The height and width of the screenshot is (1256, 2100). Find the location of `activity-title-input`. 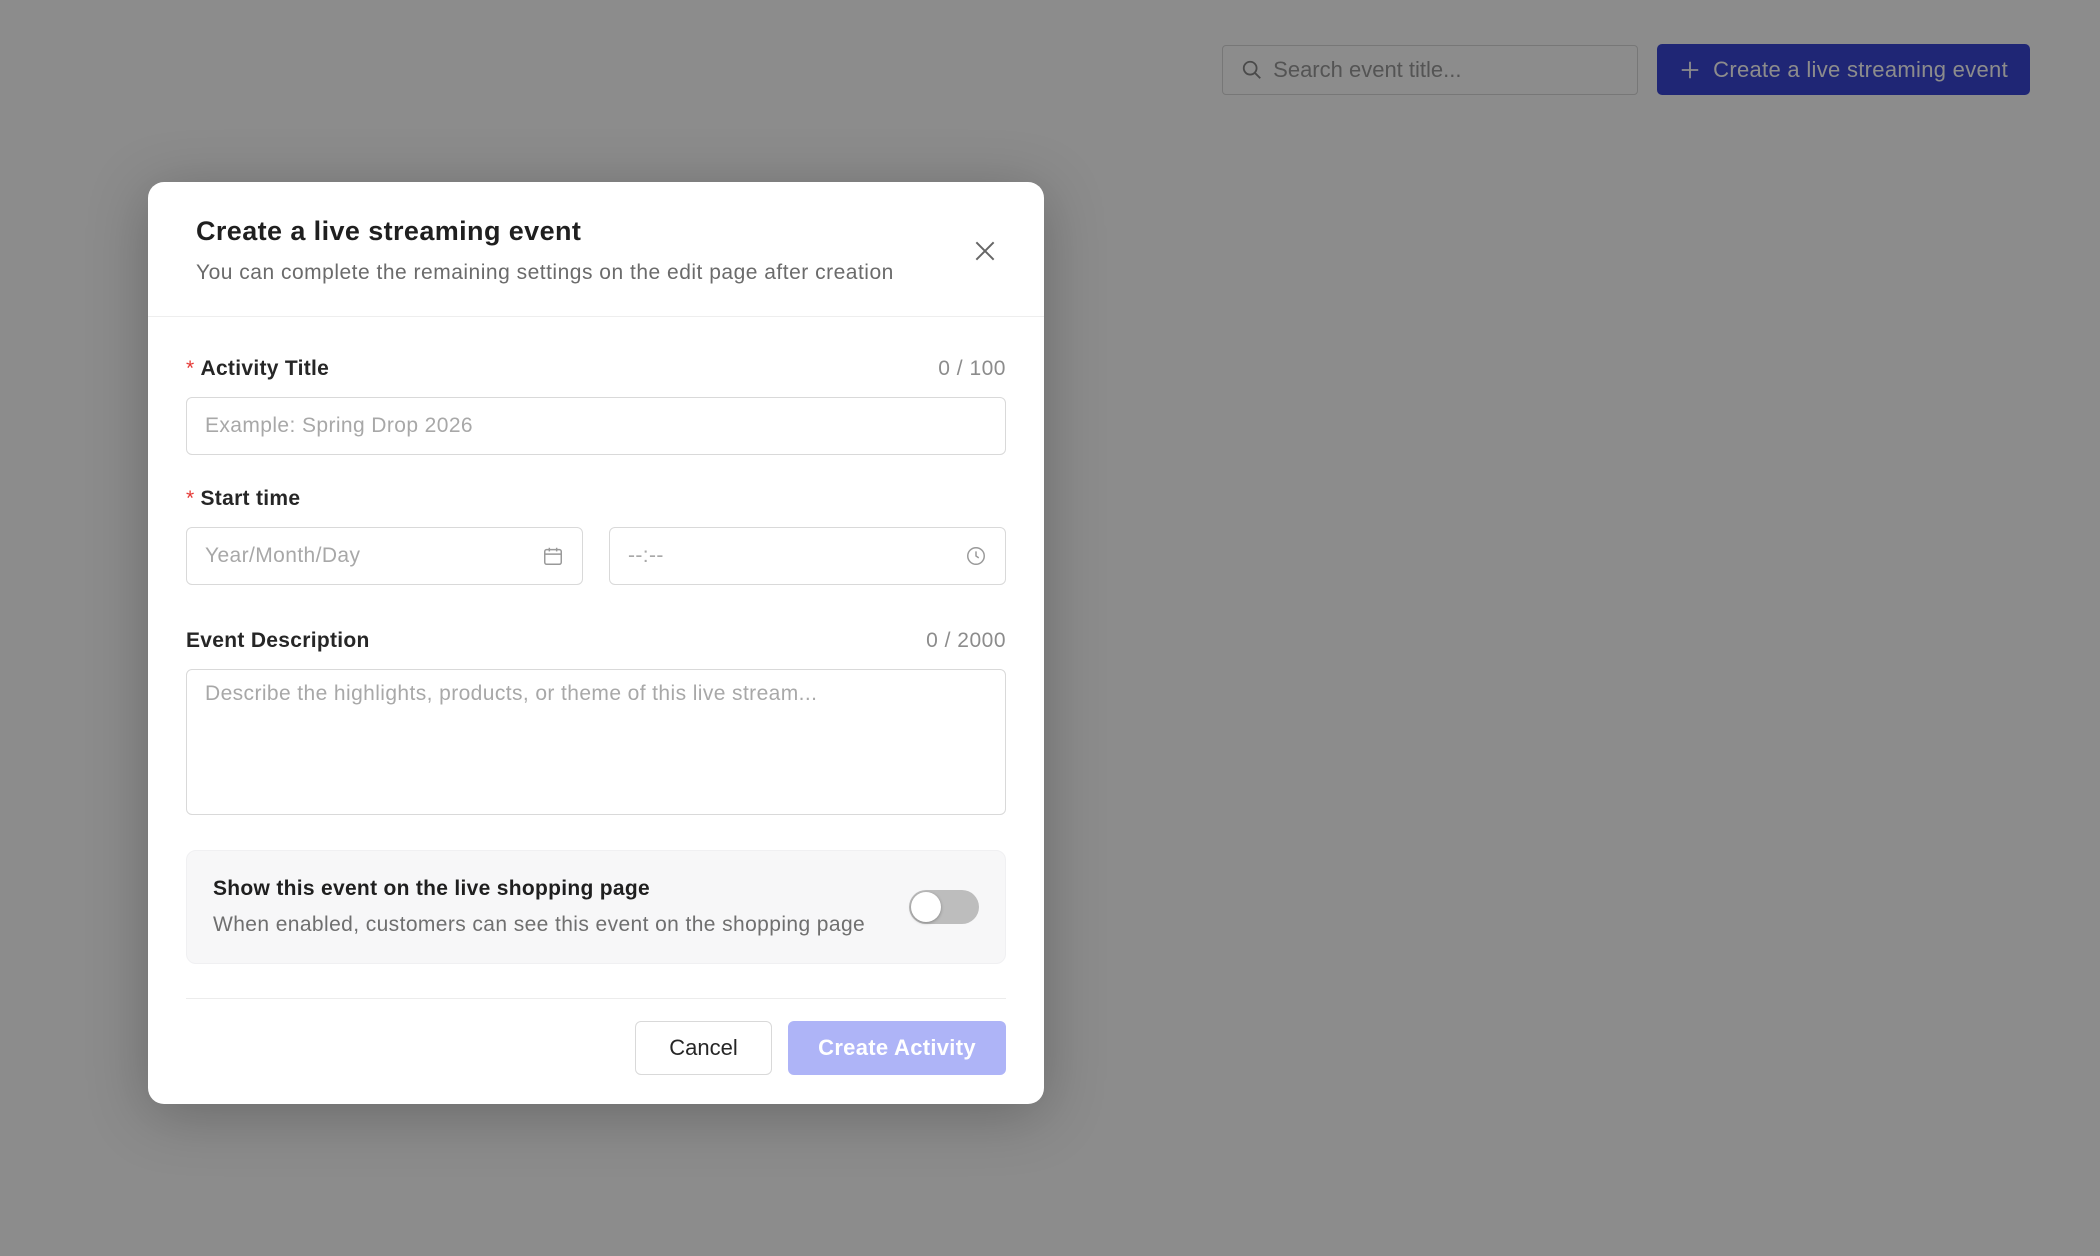

activity-title-input is located at coordinates (596, 426).